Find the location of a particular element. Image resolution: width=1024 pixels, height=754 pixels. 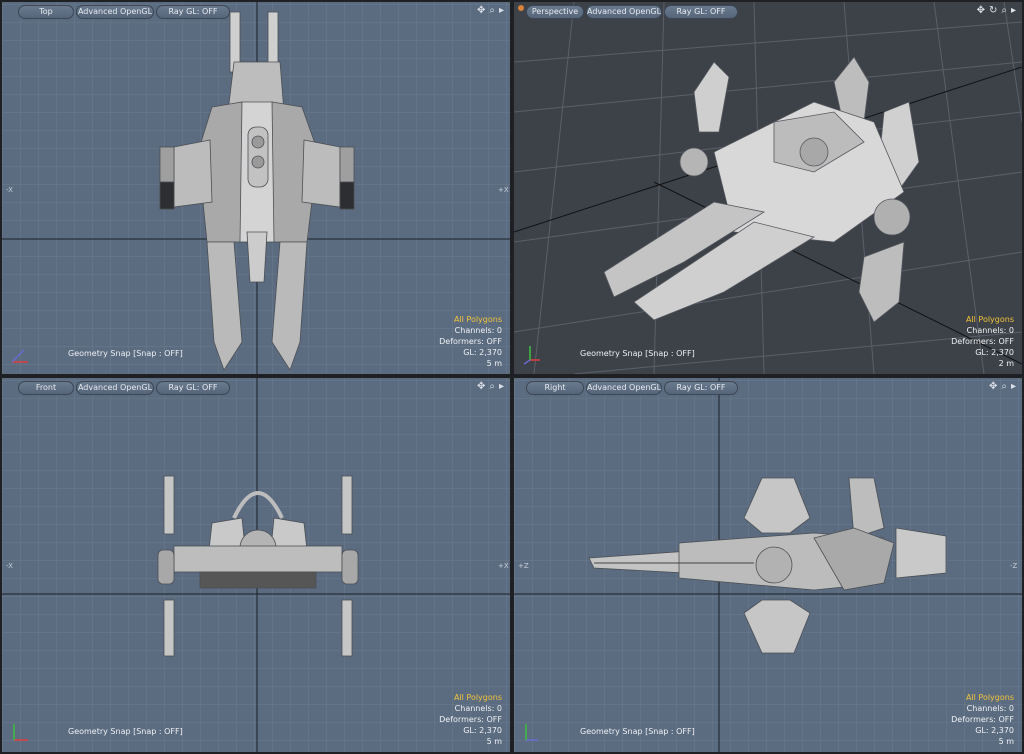

viewport-toolbar: Front Advanced OpenGL Ray GL: OFF ✥ ⌕ ▸ is located at coordinates (256, 388).